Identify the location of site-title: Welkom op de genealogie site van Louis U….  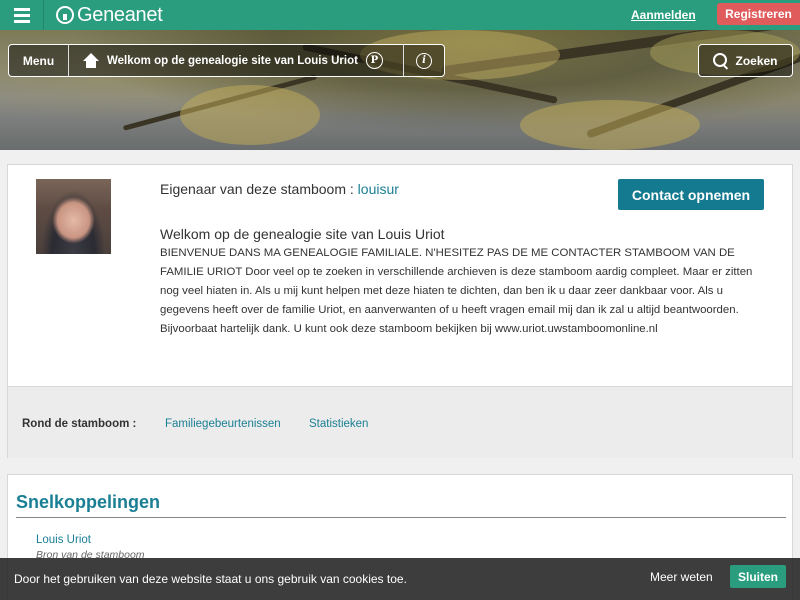
(232, 60).